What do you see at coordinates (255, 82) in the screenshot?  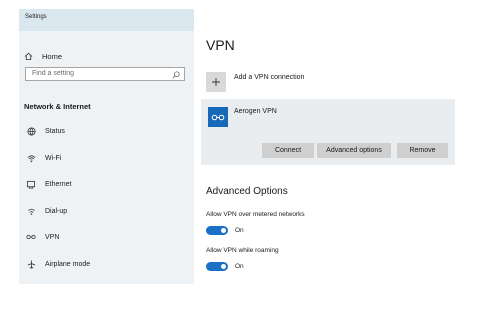 I see `add-vpn-connection: Add a VPN connection` at bounding box center [255, 82].